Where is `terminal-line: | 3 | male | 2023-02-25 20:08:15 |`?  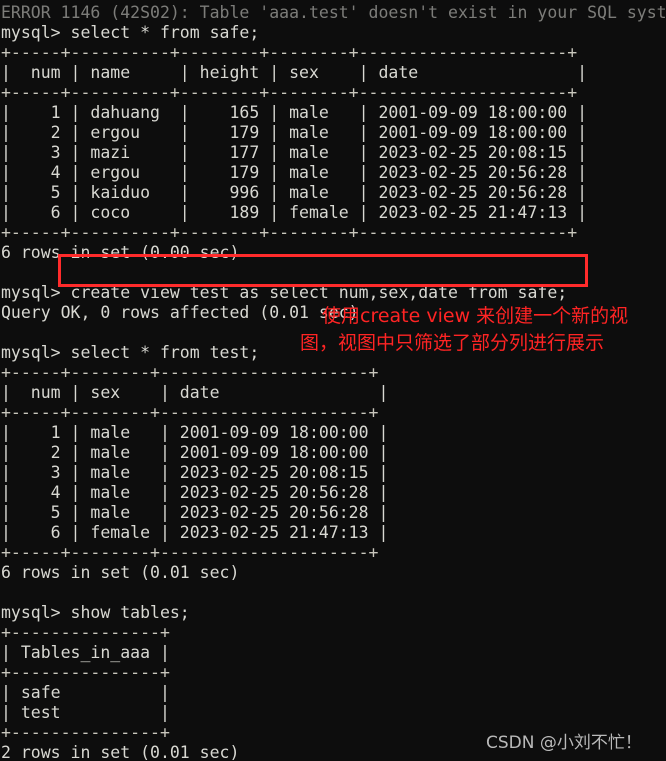 terminal-line: | 3 | male | 2023-02-25 20:08:15 | is located at coordinates (195, 472).